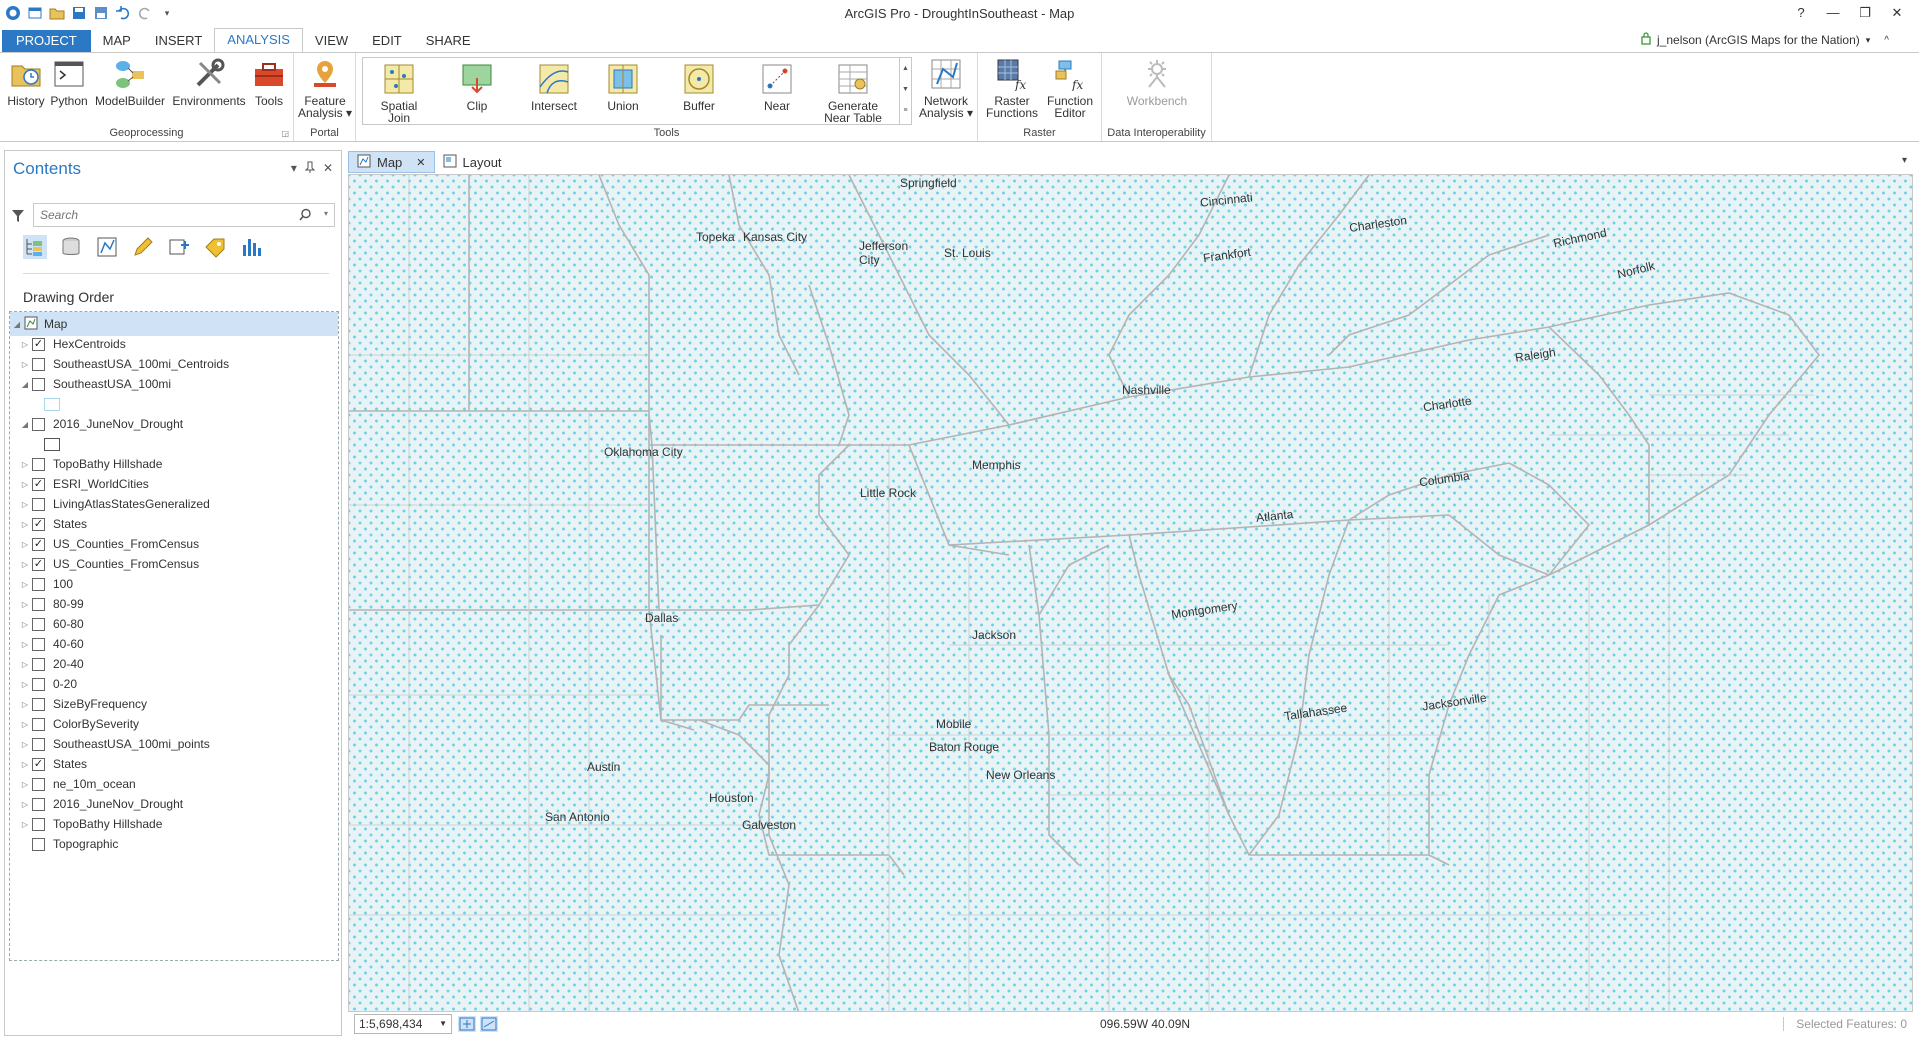  What do you see at coordinates (69, 82) in the screenshot?
I see `python-button: Python` at bounding box center [69, 82].